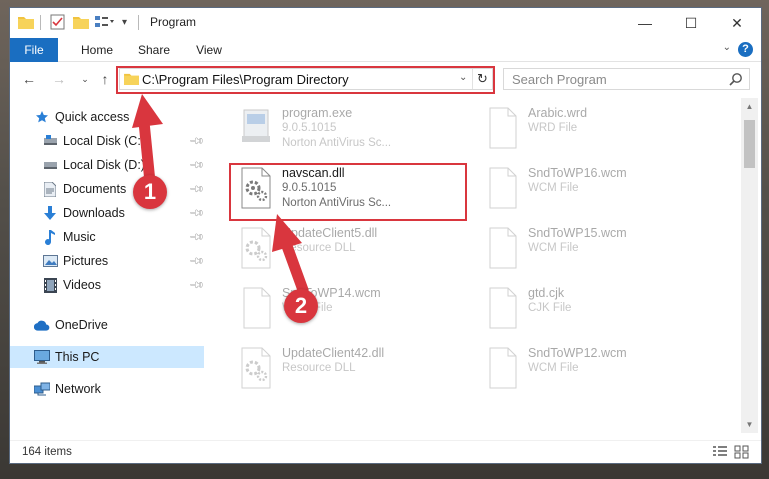 The height and width of the screenshot is (479, 769). What do you see at coordinates (42, 325) in the screenshot?
I see `cloud-icon` at bounding box center [42, 325].